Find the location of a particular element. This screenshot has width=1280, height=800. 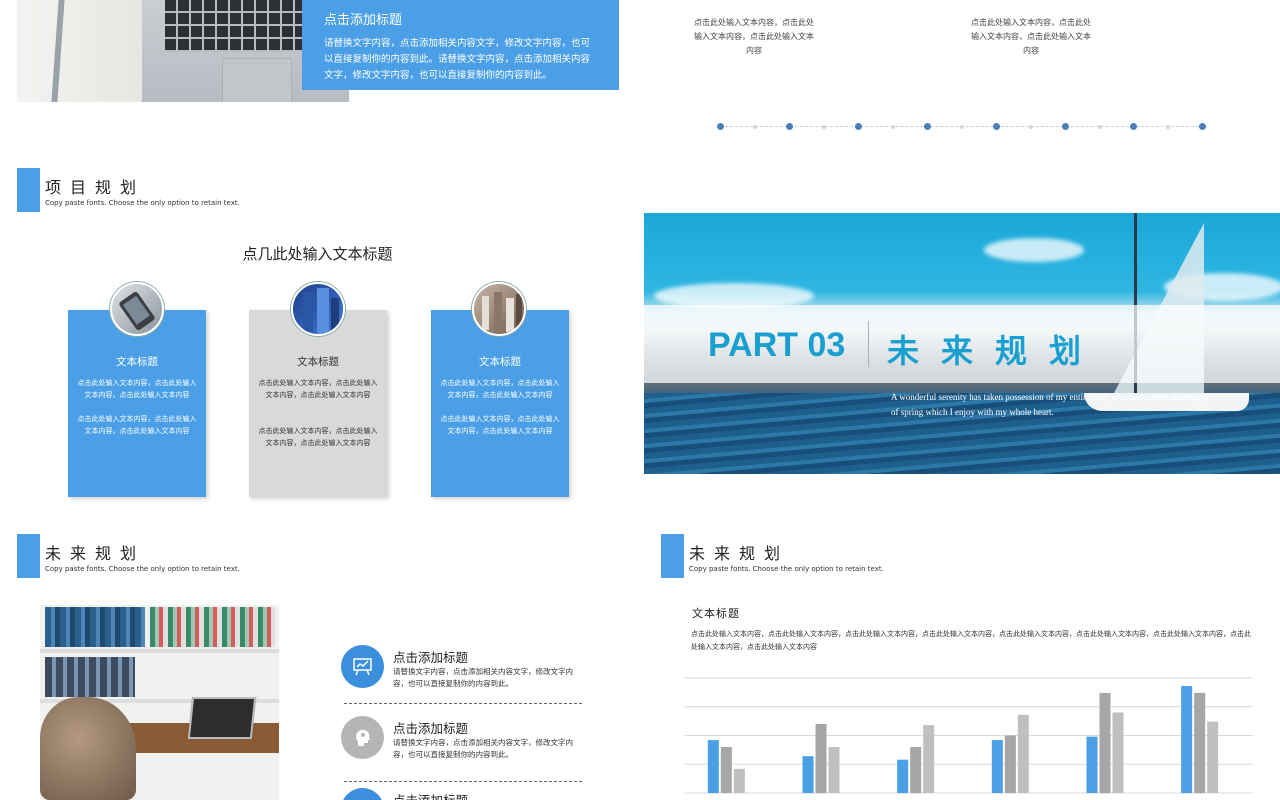

future-plan-title: 未来规划 is located at coordinates (95, 553).